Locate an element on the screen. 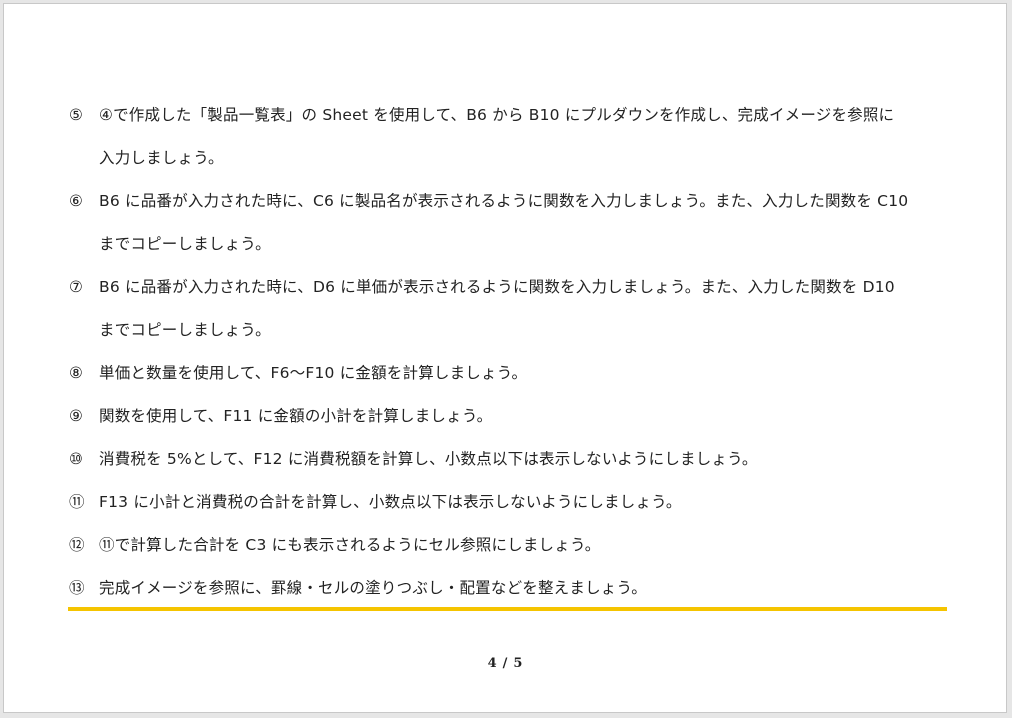 The image size is (1012, 718). list-item: ⑬ 完成イメージを参照に、罫線・セルの塗りつぶし・配置などを整えましょう。 is located at coordinates (511, 588).